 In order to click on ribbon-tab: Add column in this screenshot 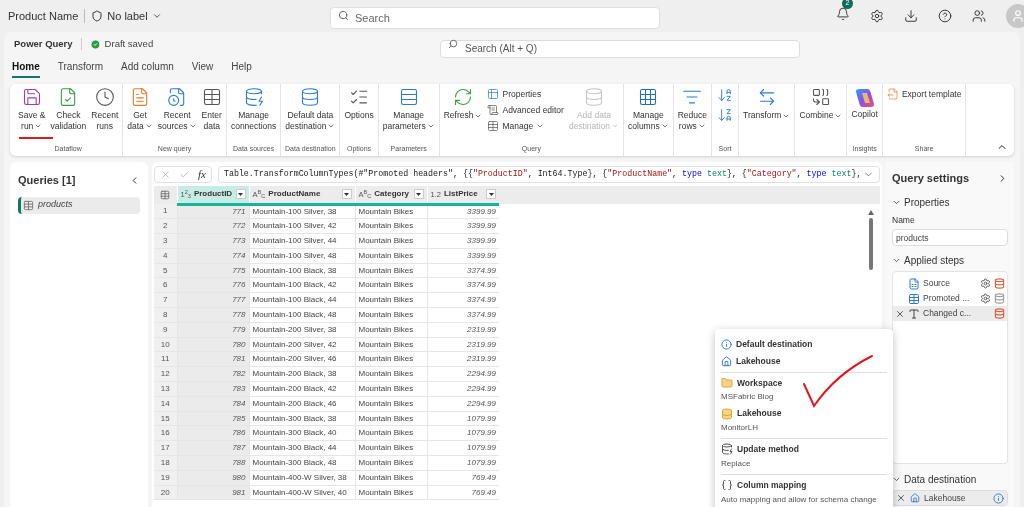, I will do `click(147, 68)`.